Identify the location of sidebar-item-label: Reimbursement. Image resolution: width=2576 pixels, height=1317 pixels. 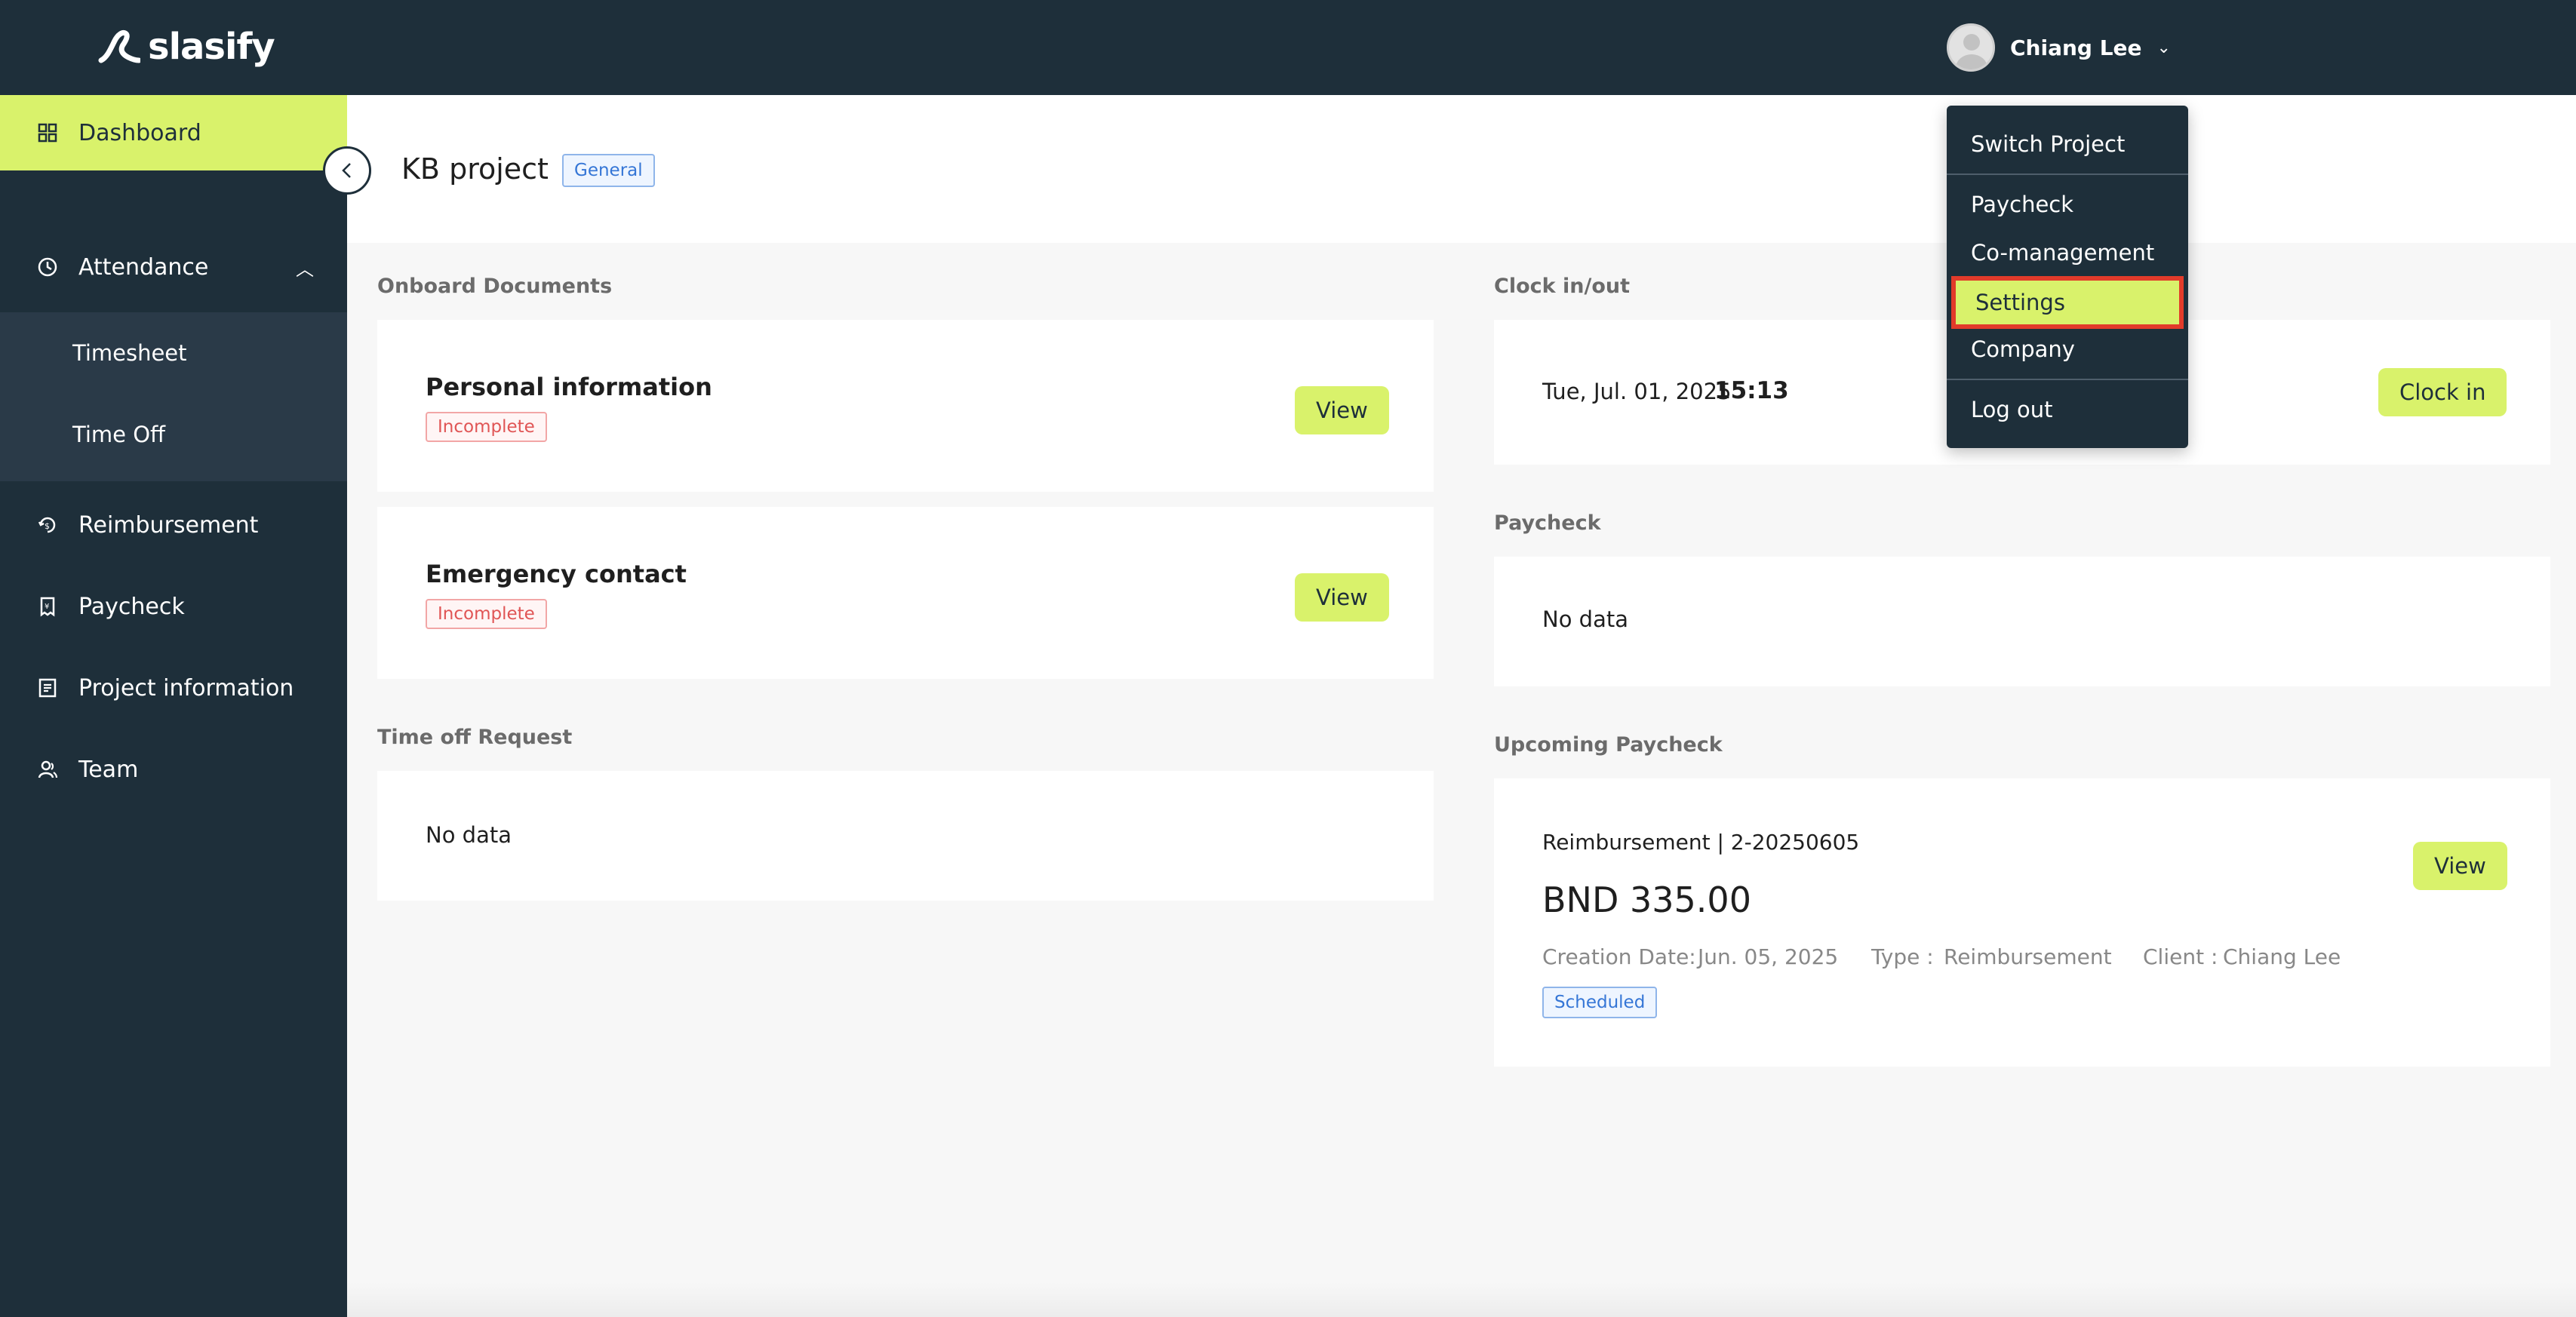
(168, 525).